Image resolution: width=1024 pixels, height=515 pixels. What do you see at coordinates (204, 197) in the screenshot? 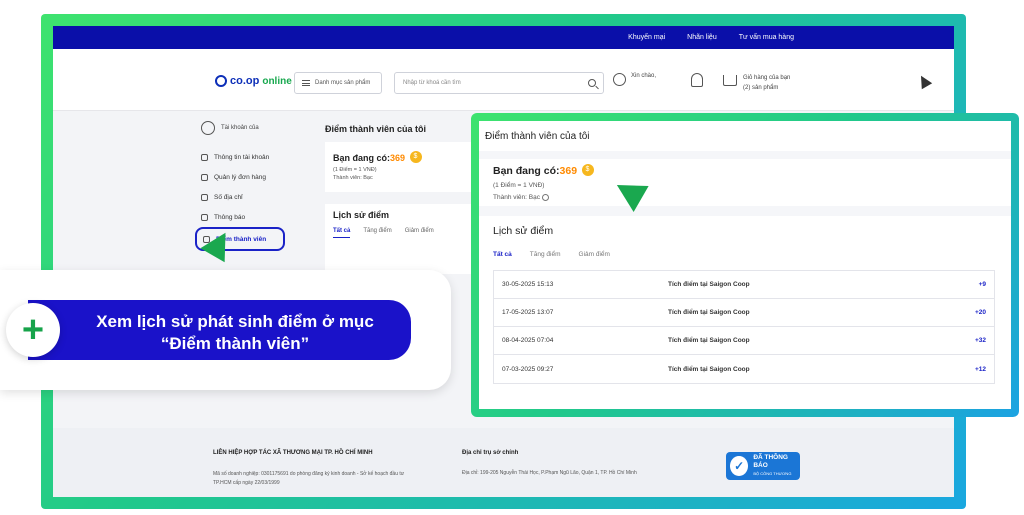
I see `address-book-icon` at bounding box center [204, 197].